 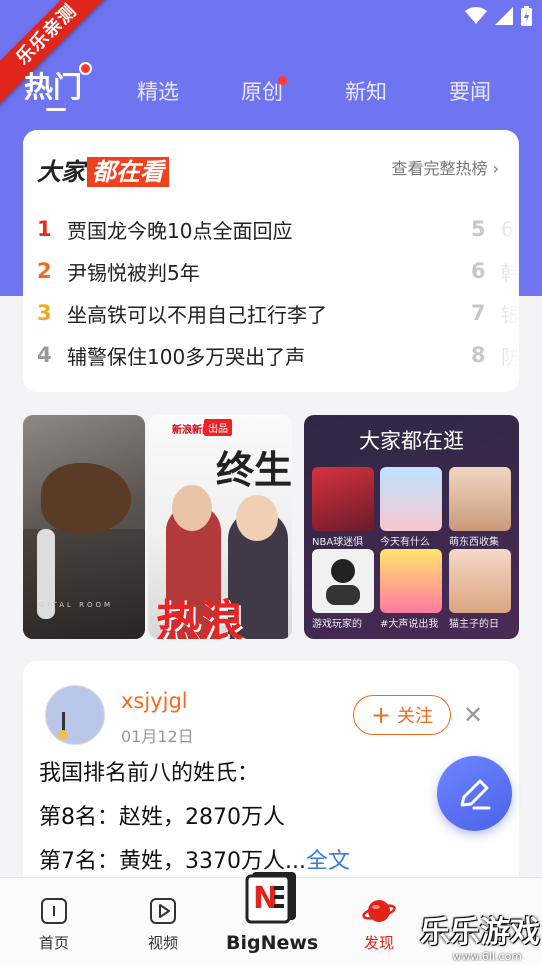 I want to click on banner-dog-video: GITAL ROOM, so click(x=84, y=527).